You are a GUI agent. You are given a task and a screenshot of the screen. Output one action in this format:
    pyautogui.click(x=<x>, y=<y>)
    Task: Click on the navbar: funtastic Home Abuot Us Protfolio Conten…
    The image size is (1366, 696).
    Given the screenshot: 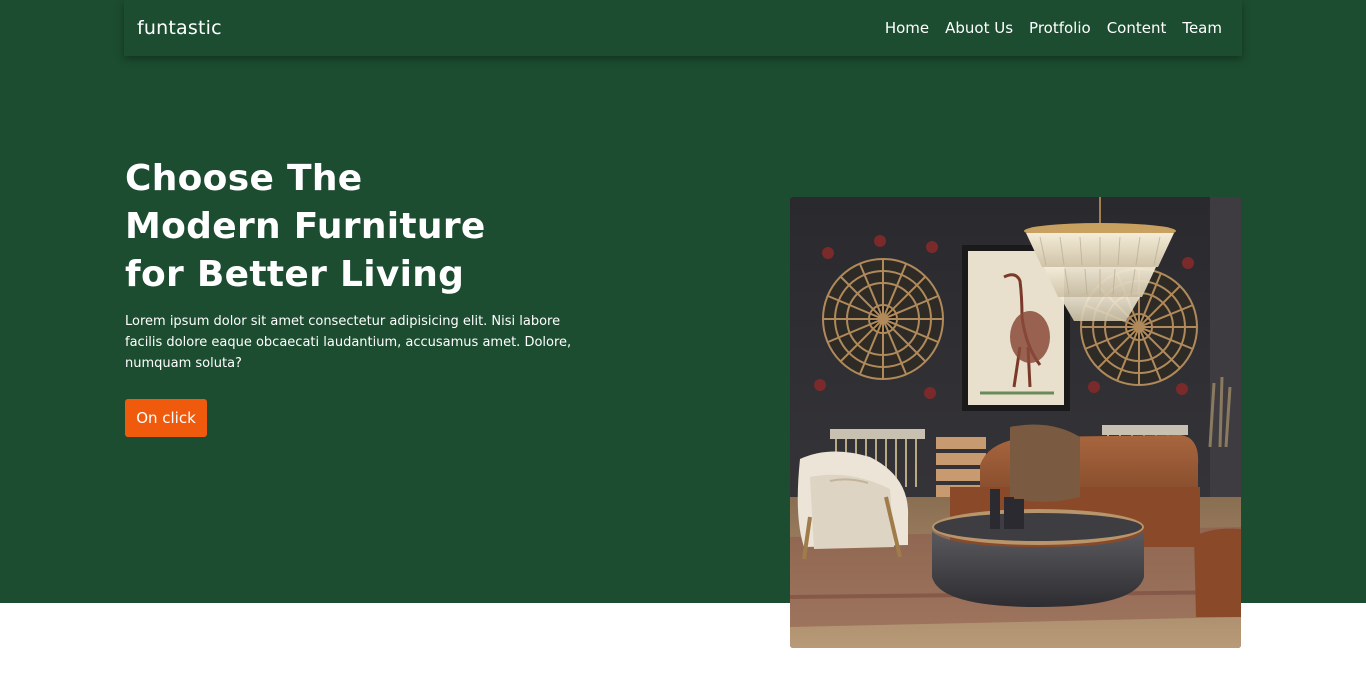 What is the action you would take?
    pyautogui.click(x=683, y=28)
    